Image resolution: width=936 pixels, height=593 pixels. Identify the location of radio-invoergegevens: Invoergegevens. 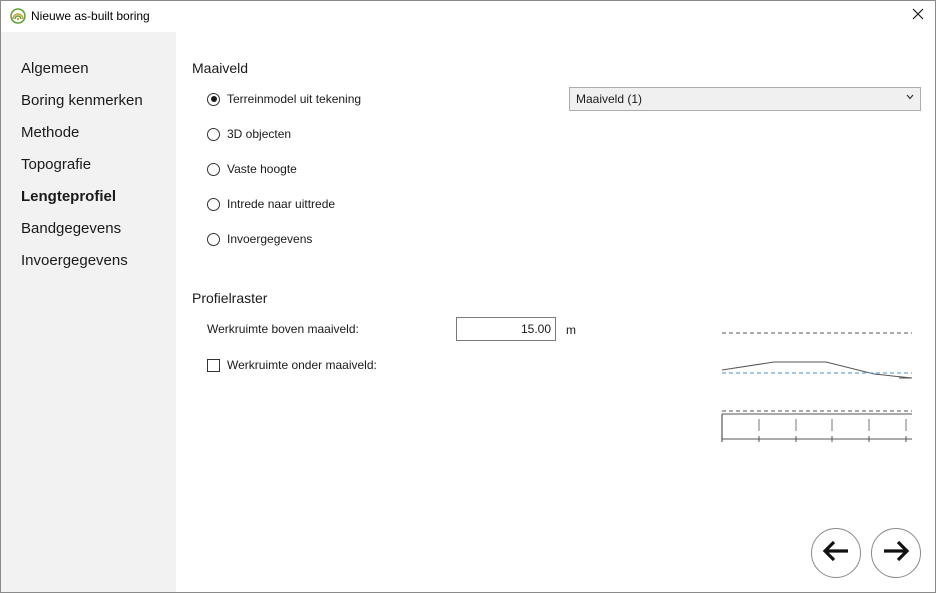
(259, 239).